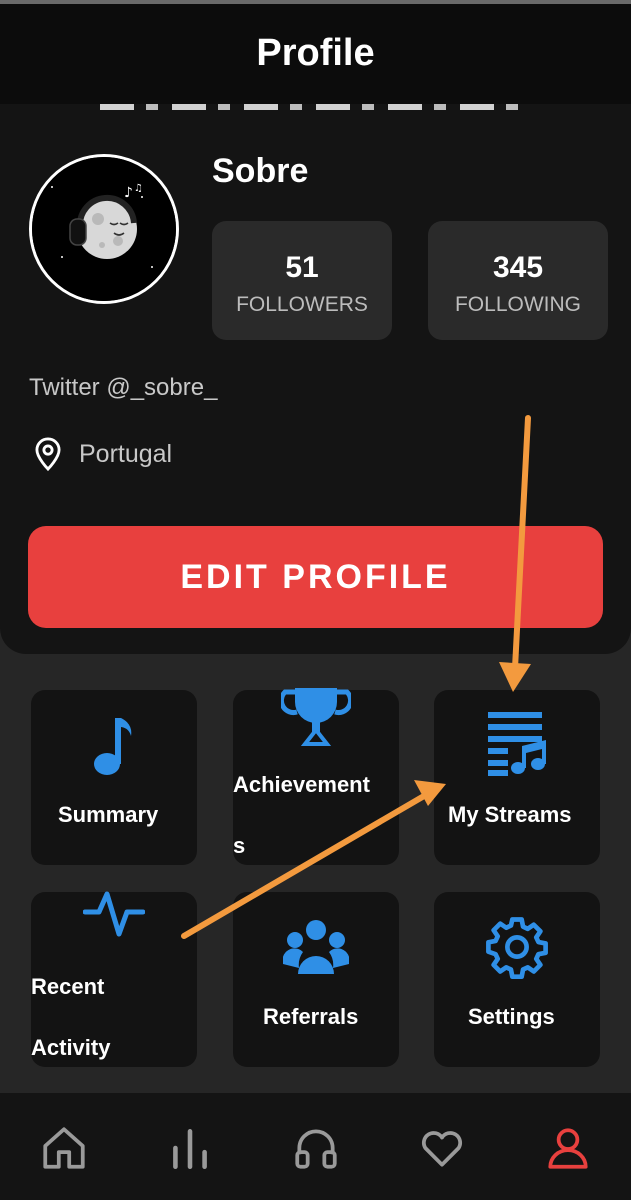 The height and width of the screenshot is (1200, 631). What do you see at coordinates (114, 914) in the screenshot?
I see `activity-pulse-icon` at bounding box center [114, 914].